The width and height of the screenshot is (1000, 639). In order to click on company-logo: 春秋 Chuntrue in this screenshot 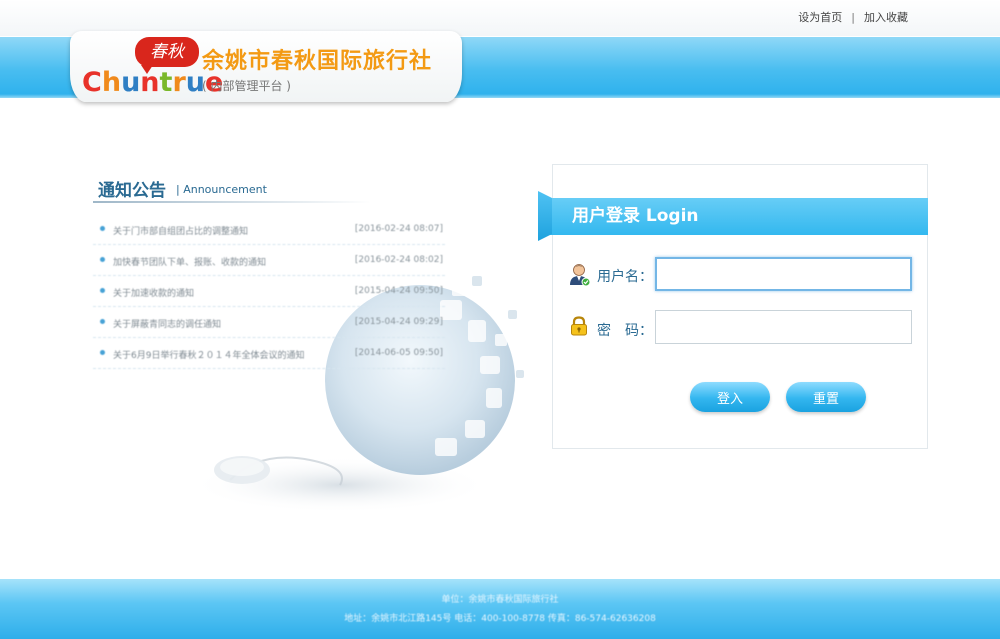, I will do `click(151, 66)`.